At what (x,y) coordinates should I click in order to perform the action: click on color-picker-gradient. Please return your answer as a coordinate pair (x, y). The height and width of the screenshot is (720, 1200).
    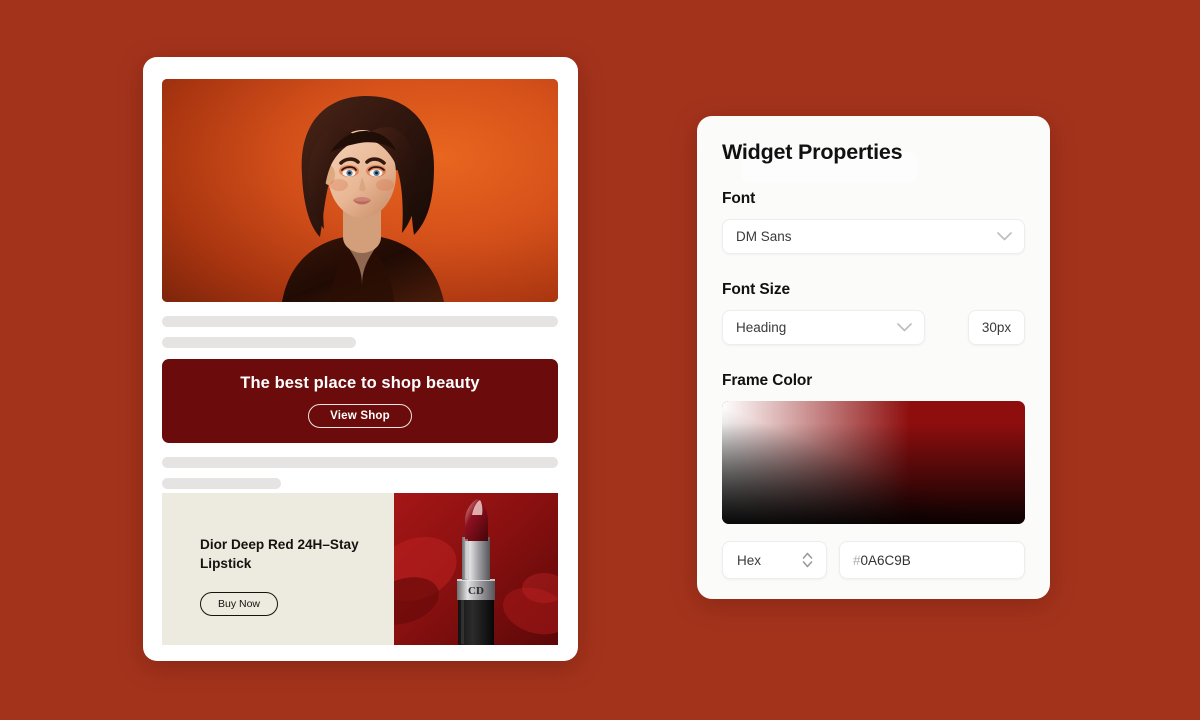
    Looking at the image, I should click on (873, 462).